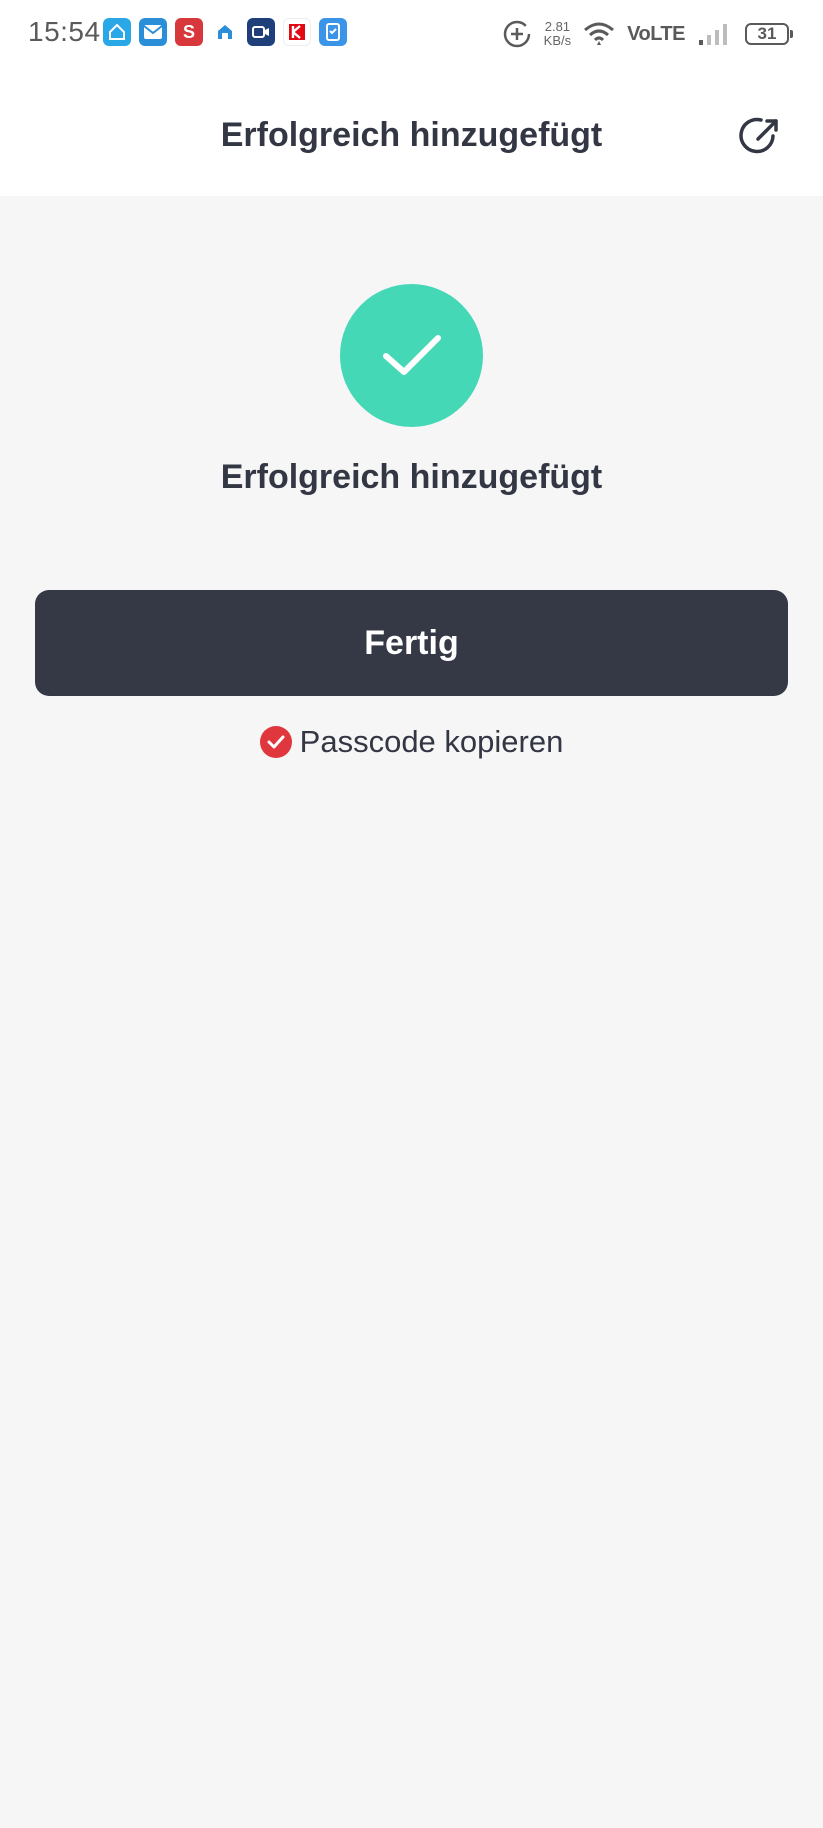  I want to click on network-type: VoLTE, so click(656, 33).